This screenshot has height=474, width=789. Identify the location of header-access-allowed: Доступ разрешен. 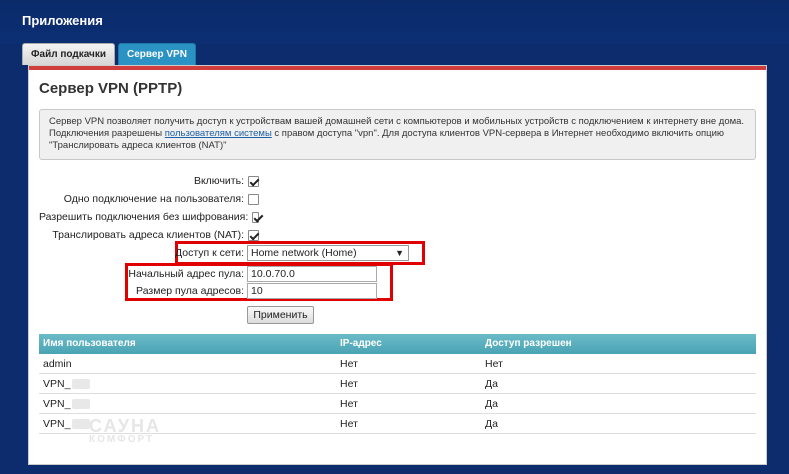
(528, 343).